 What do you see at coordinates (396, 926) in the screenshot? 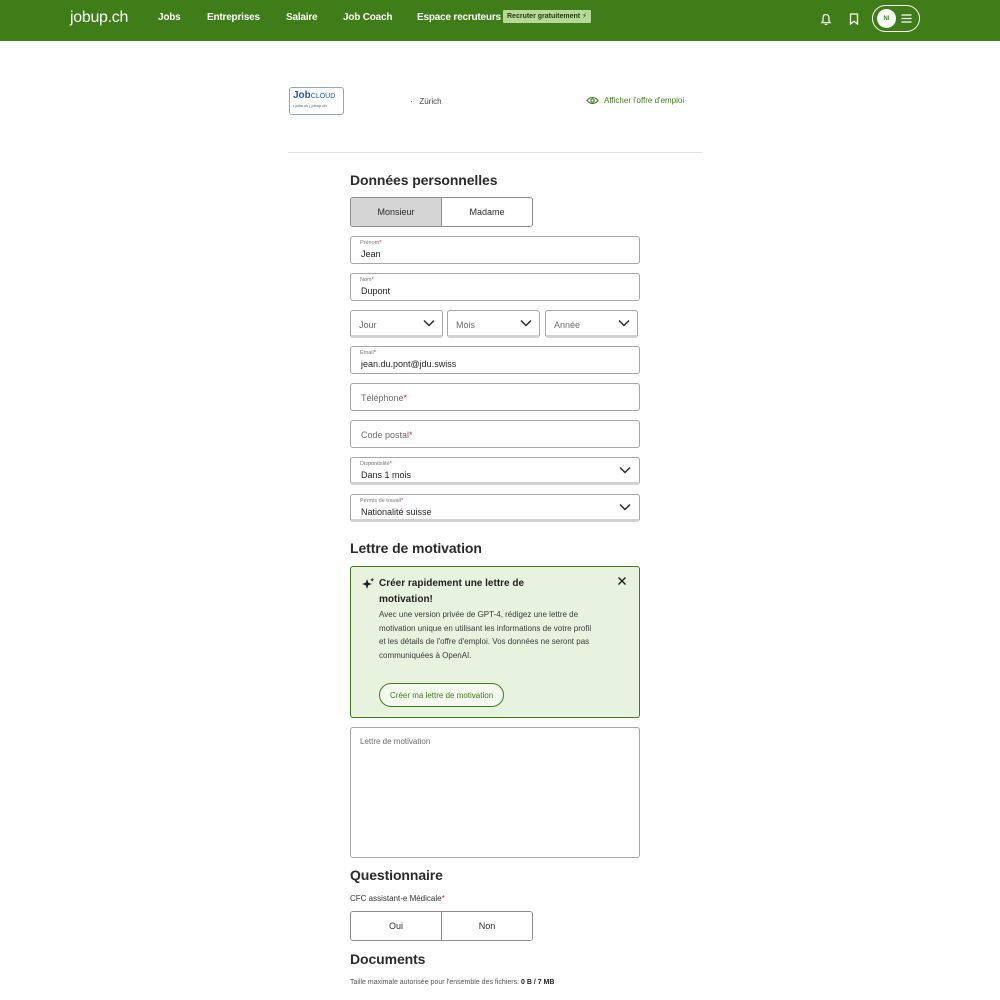
I see `answer-oui-button: Oui` at bounding box center [396, 926].